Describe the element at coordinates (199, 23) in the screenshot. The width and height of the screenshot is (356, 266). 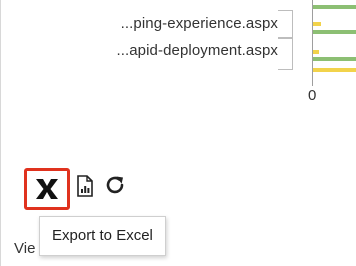
I see `chart-row-label: ...ping-experience.aspx` at that location.